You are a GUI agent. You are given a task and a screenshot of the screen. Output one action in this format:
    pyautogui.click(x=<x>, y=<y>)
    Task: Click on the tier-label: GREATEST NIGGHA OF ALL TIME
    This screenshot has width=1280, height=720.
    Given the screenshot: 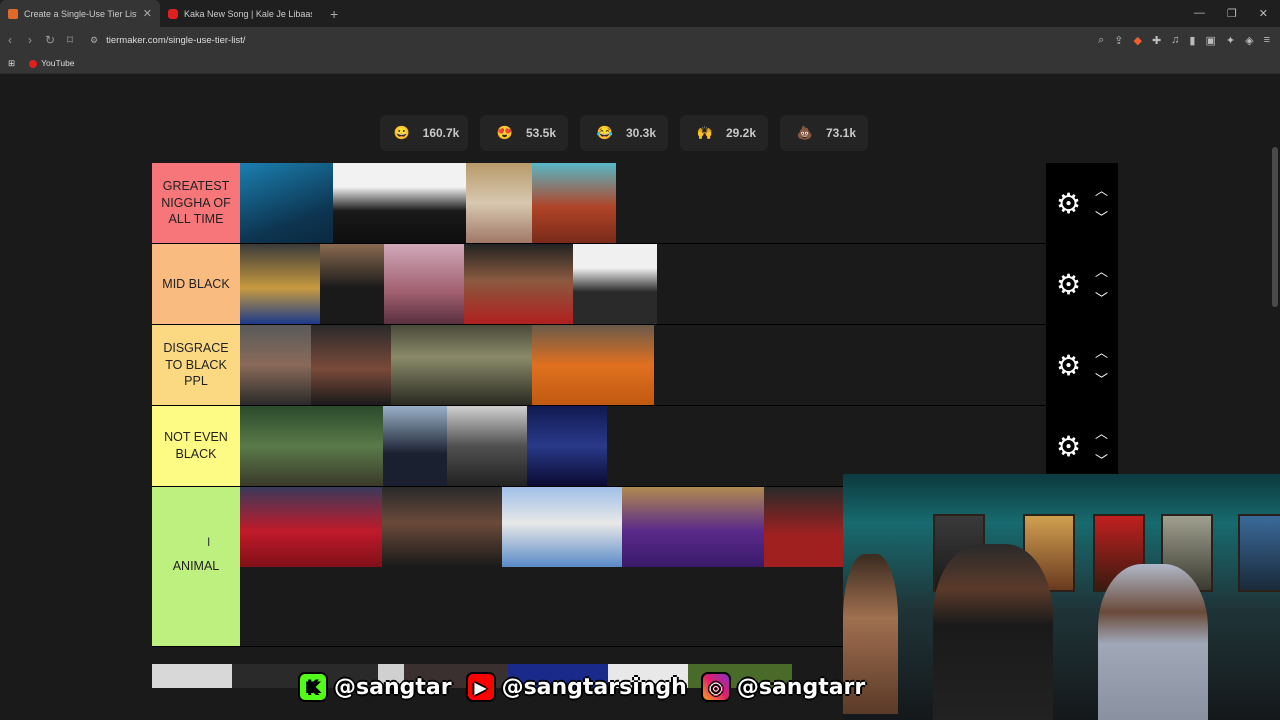 What is the action you would take?
    pyautogui.click(x=196, y=203)
    